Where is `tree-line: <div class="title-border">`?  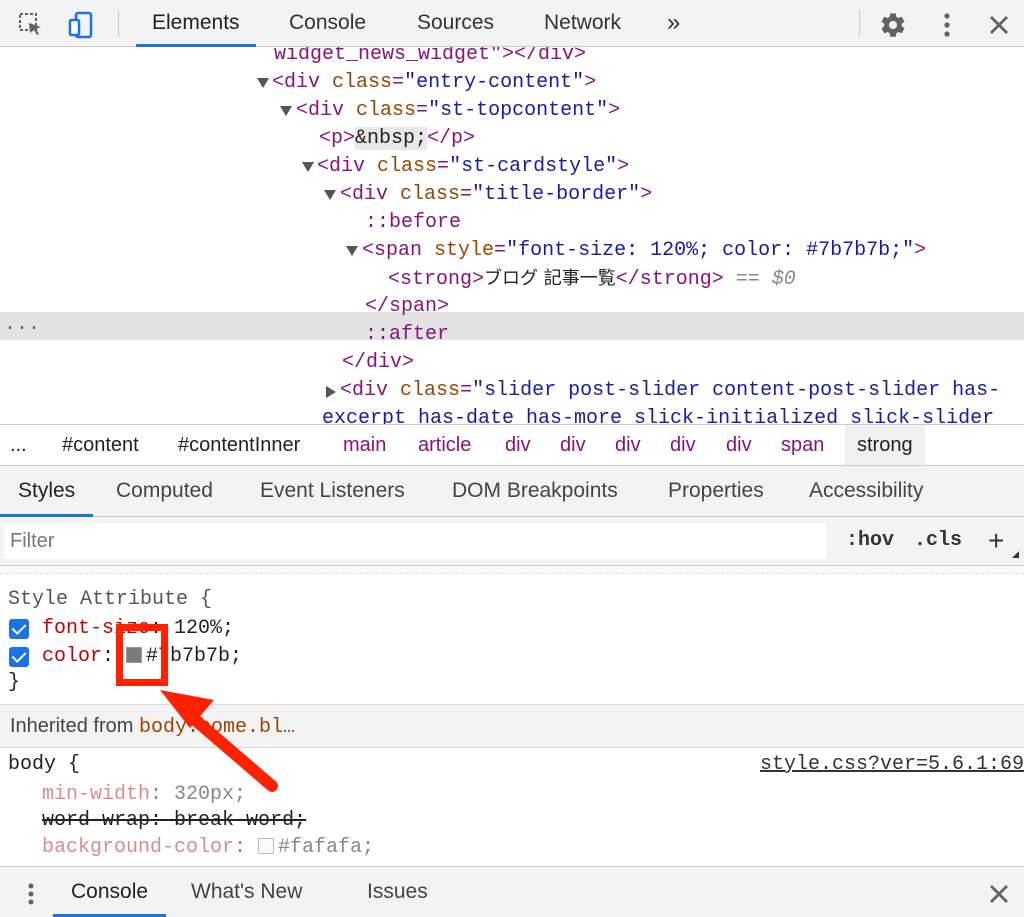 tree-line: <div class="title-border"> is located at coordinates (496, 195).